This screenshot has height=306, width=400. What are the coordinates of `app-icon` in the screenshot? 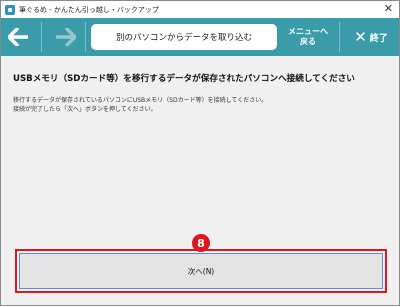 It's located at (10, 9).